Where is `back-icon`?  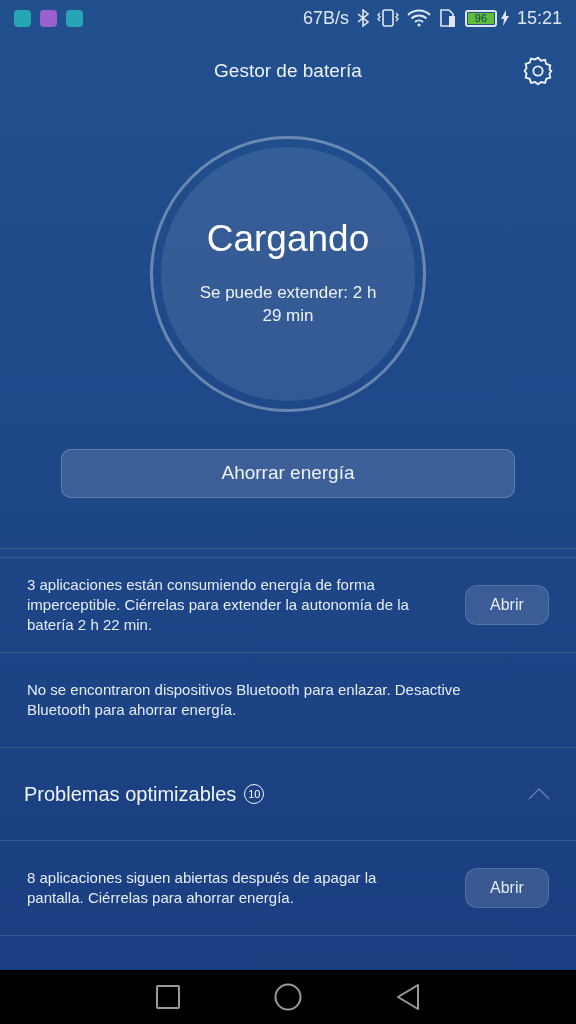
back-icon is located at coordinates (408, 997).